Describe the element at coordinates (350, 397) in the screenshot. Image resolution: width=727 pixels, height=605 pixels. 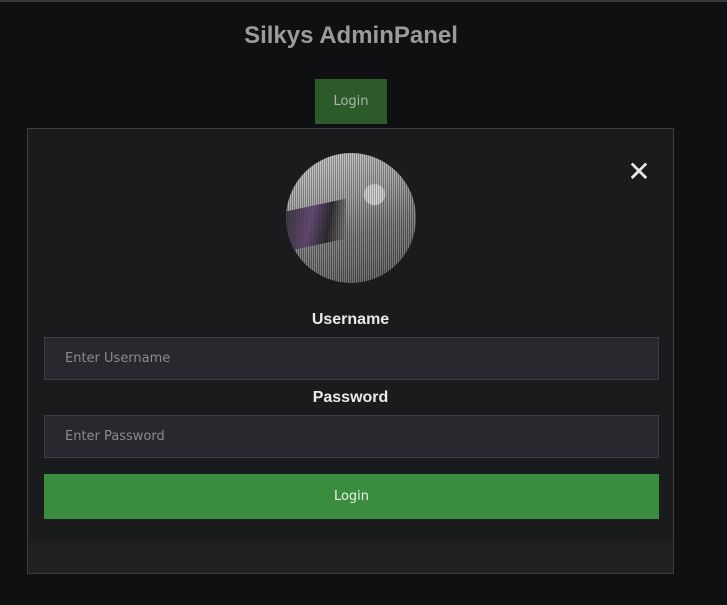
I see `password-label: Password` at that location.